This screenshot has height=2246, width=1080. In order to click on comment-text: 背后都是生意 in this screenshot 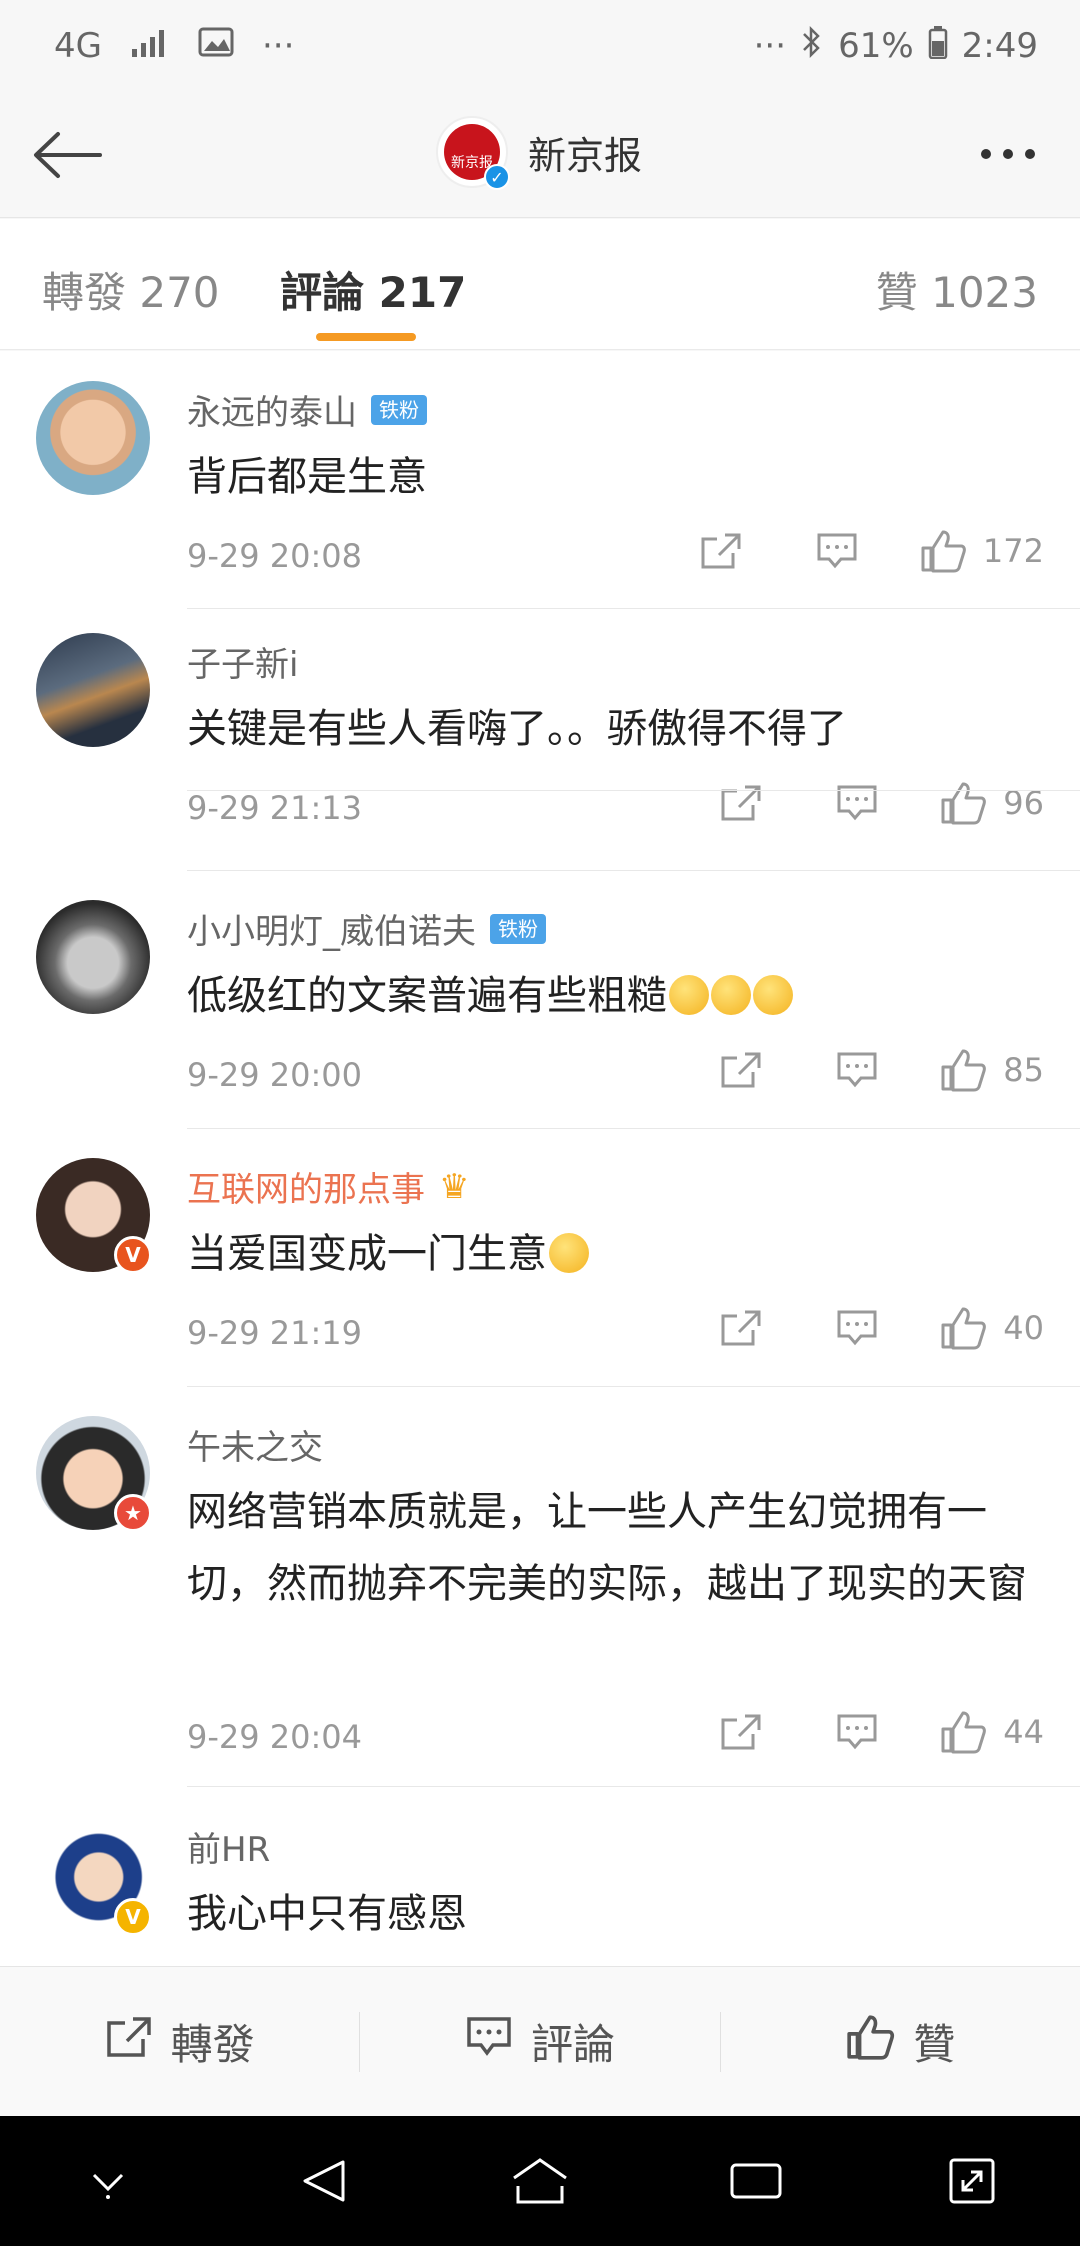, I will do `click(617, 477)`.